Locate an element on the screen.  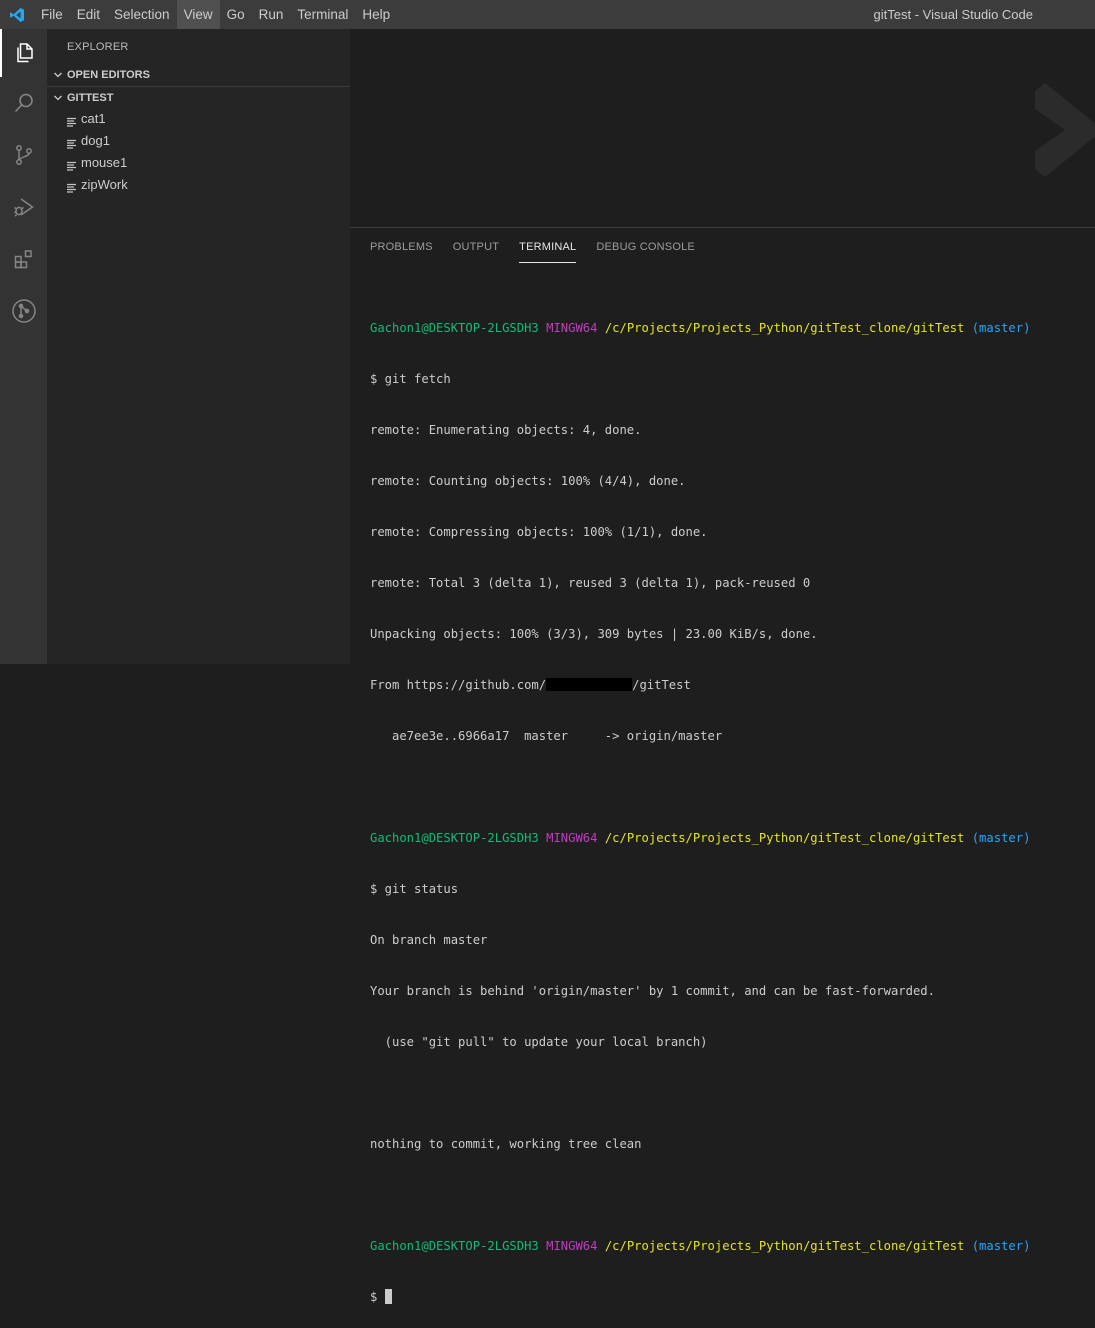
panel-tabs: PROBLEMS OUTPUT TERMINAL DEBUG CONSOLE is located at coordinates (542, 251).